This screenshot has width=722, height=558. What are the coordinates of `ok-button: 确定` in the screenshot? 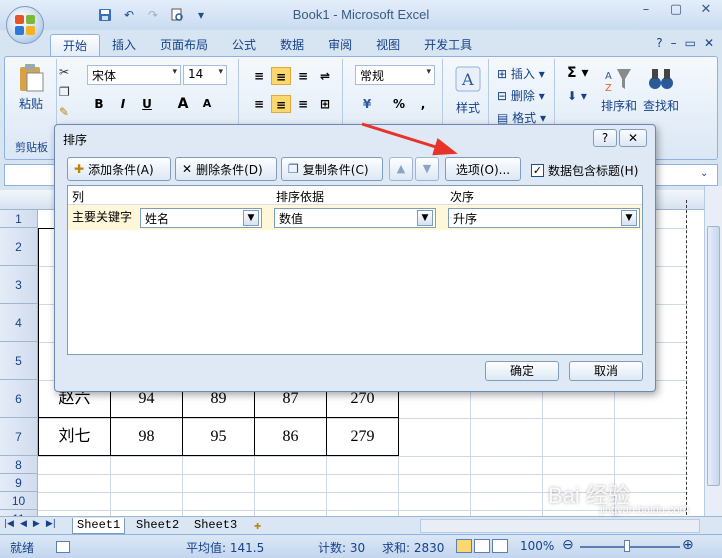 It's located at (522, 371).